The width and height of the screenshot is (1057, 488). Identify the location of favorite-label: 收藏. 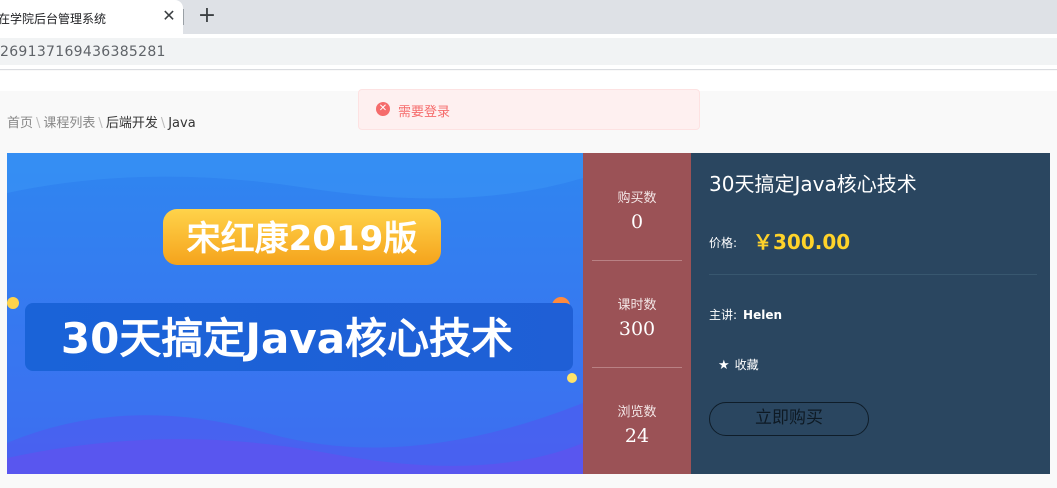
(746, 365).